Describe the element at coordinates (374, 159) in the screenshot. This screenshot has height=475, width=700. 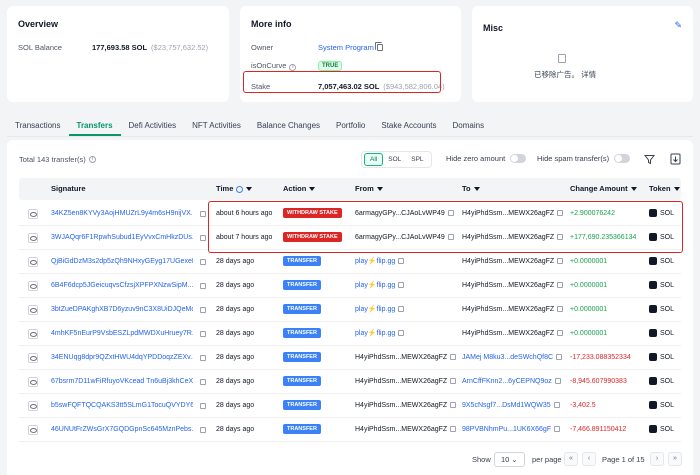
I see `filter-all-button: All` at that location.